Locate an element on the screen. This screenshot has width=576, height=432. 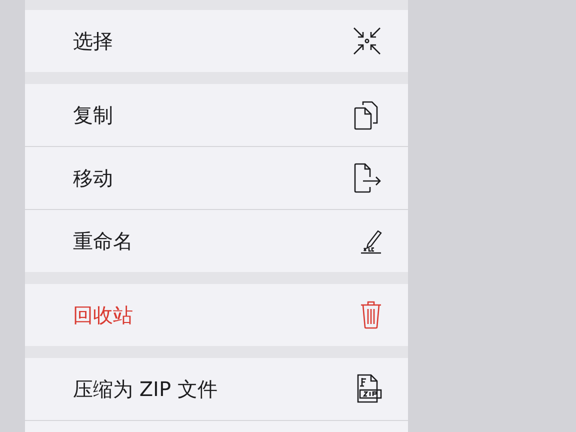
zip-file-icon is located at coordinates (369, 389).